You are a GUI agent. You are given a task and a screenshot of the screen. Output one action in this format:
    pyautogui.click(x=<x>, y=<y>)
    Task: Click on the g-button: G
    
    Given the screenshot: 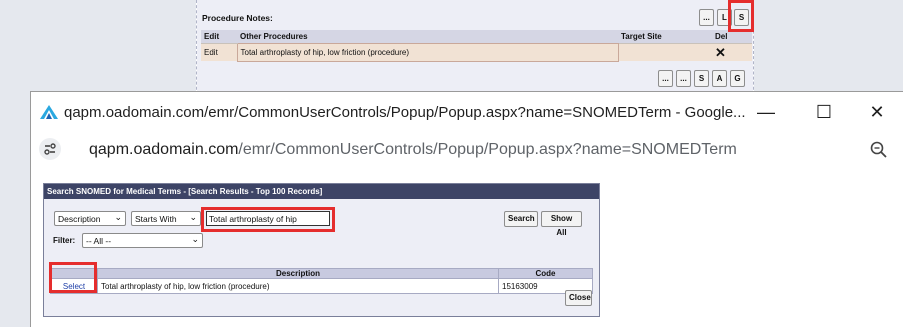 What is the action you would take?
    pyautogui.click(x=737, y=78)
    